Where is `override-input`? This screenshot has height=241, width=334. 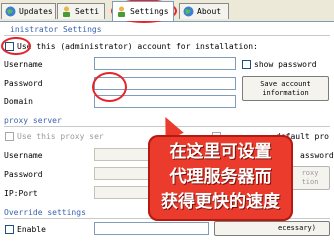 override-input is located at coordinates (151, 228).